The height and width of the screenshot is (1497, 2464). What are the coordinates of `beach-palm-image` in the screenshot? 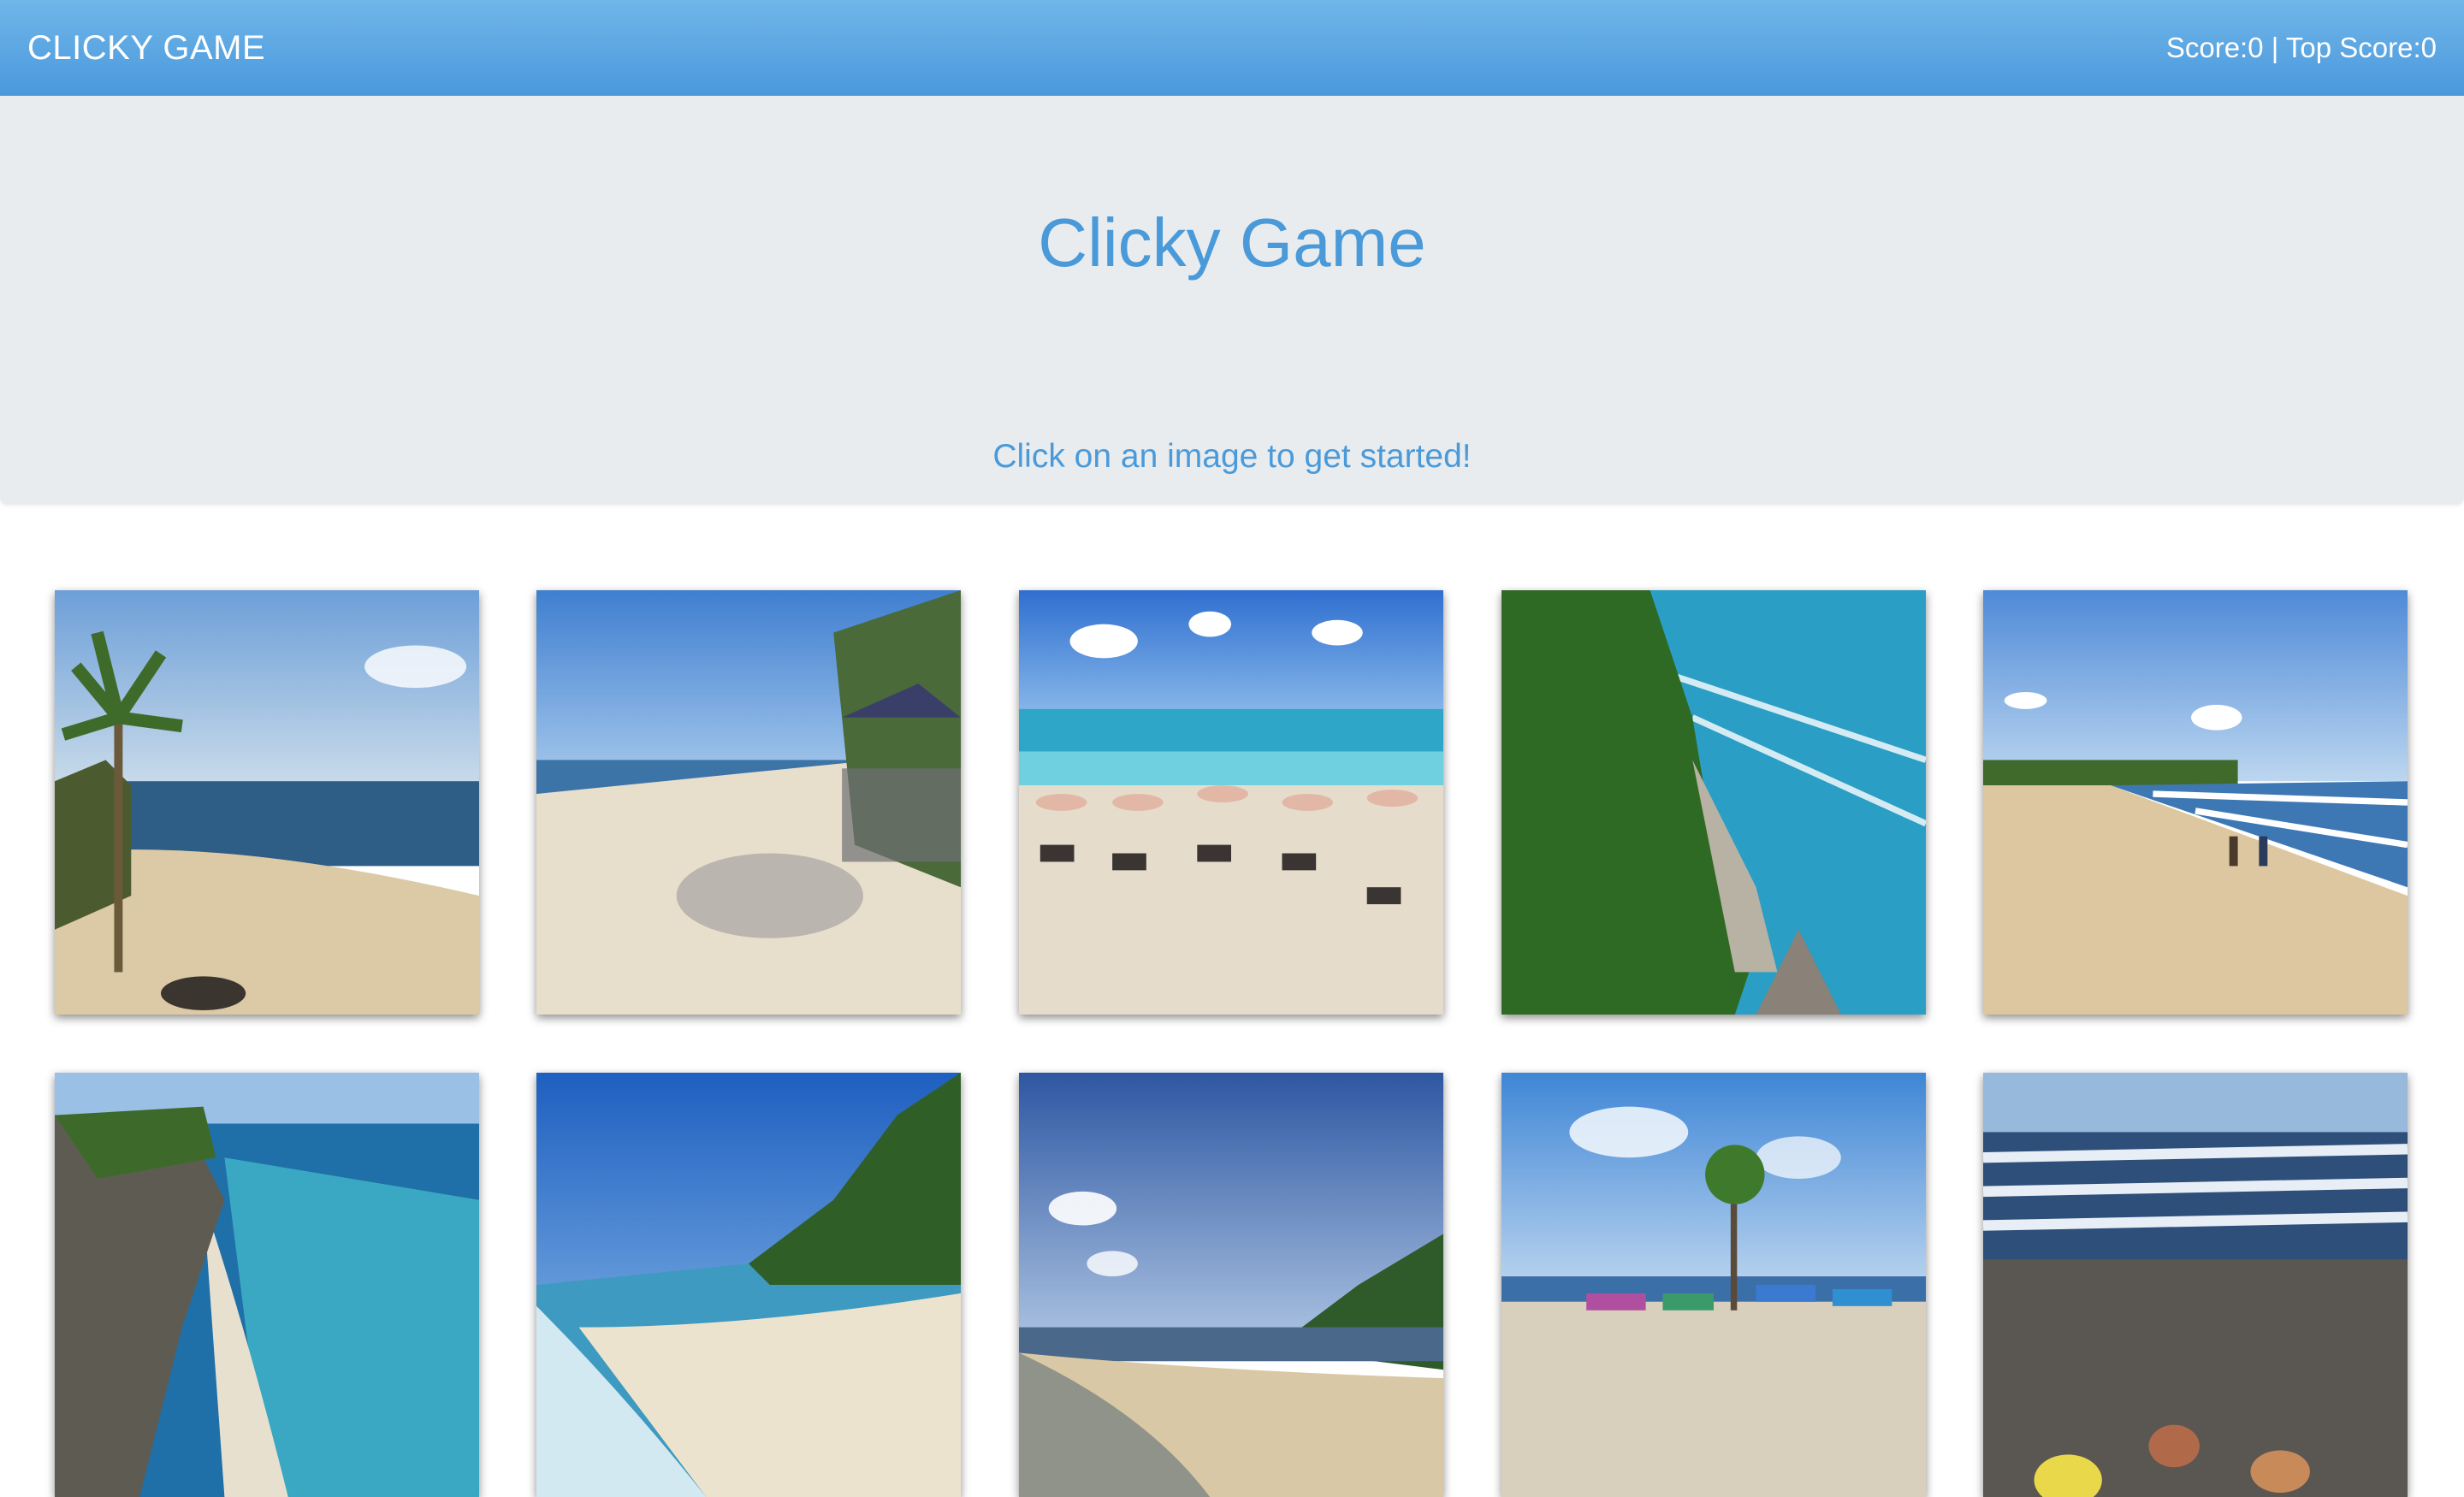 It's located at (267, 802).